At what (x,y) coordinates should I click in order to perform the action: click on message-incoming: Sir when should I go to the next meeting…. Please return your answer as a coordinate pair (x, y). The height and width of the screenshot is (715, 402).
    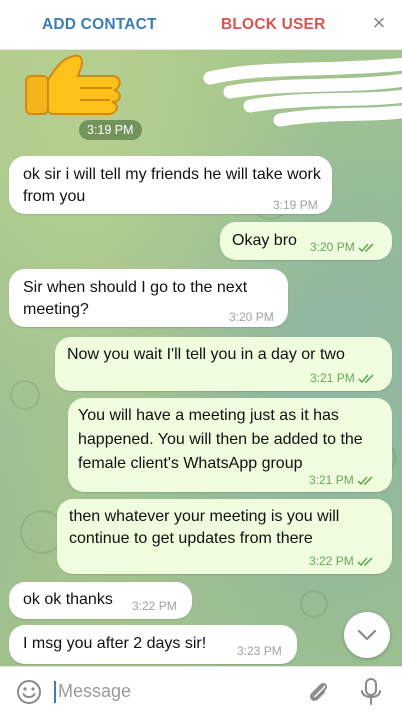
    Looking at the image, I should click on (148, 298).